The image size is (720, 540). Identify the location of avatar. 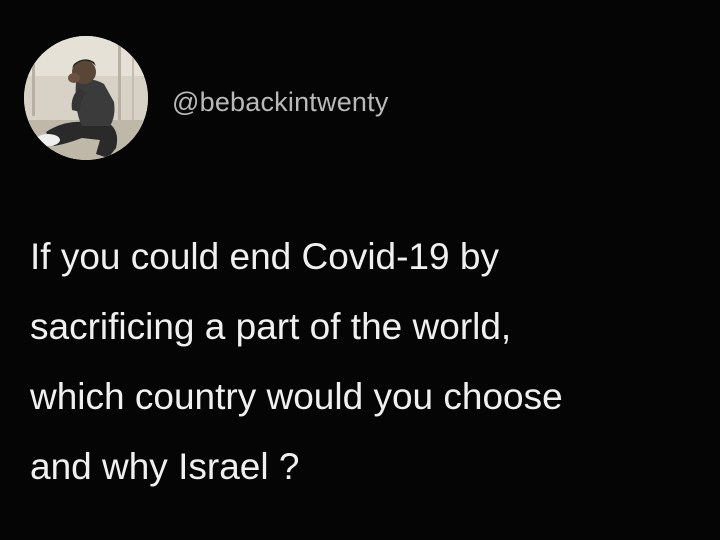
(86, 98).